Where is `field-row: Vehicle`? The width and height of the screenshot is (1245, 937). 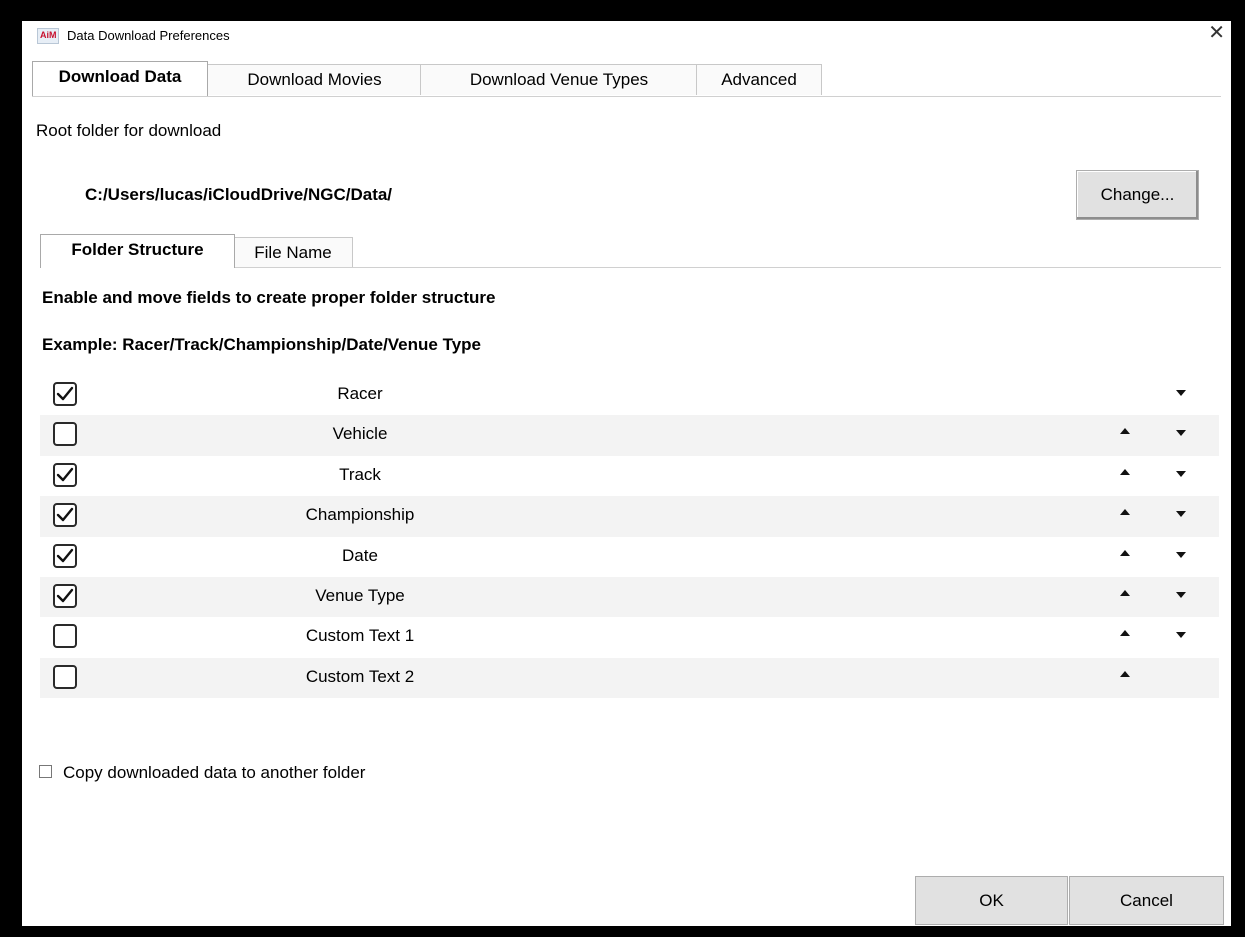
field-row: Vehicle is located at coordinates (629, 435).